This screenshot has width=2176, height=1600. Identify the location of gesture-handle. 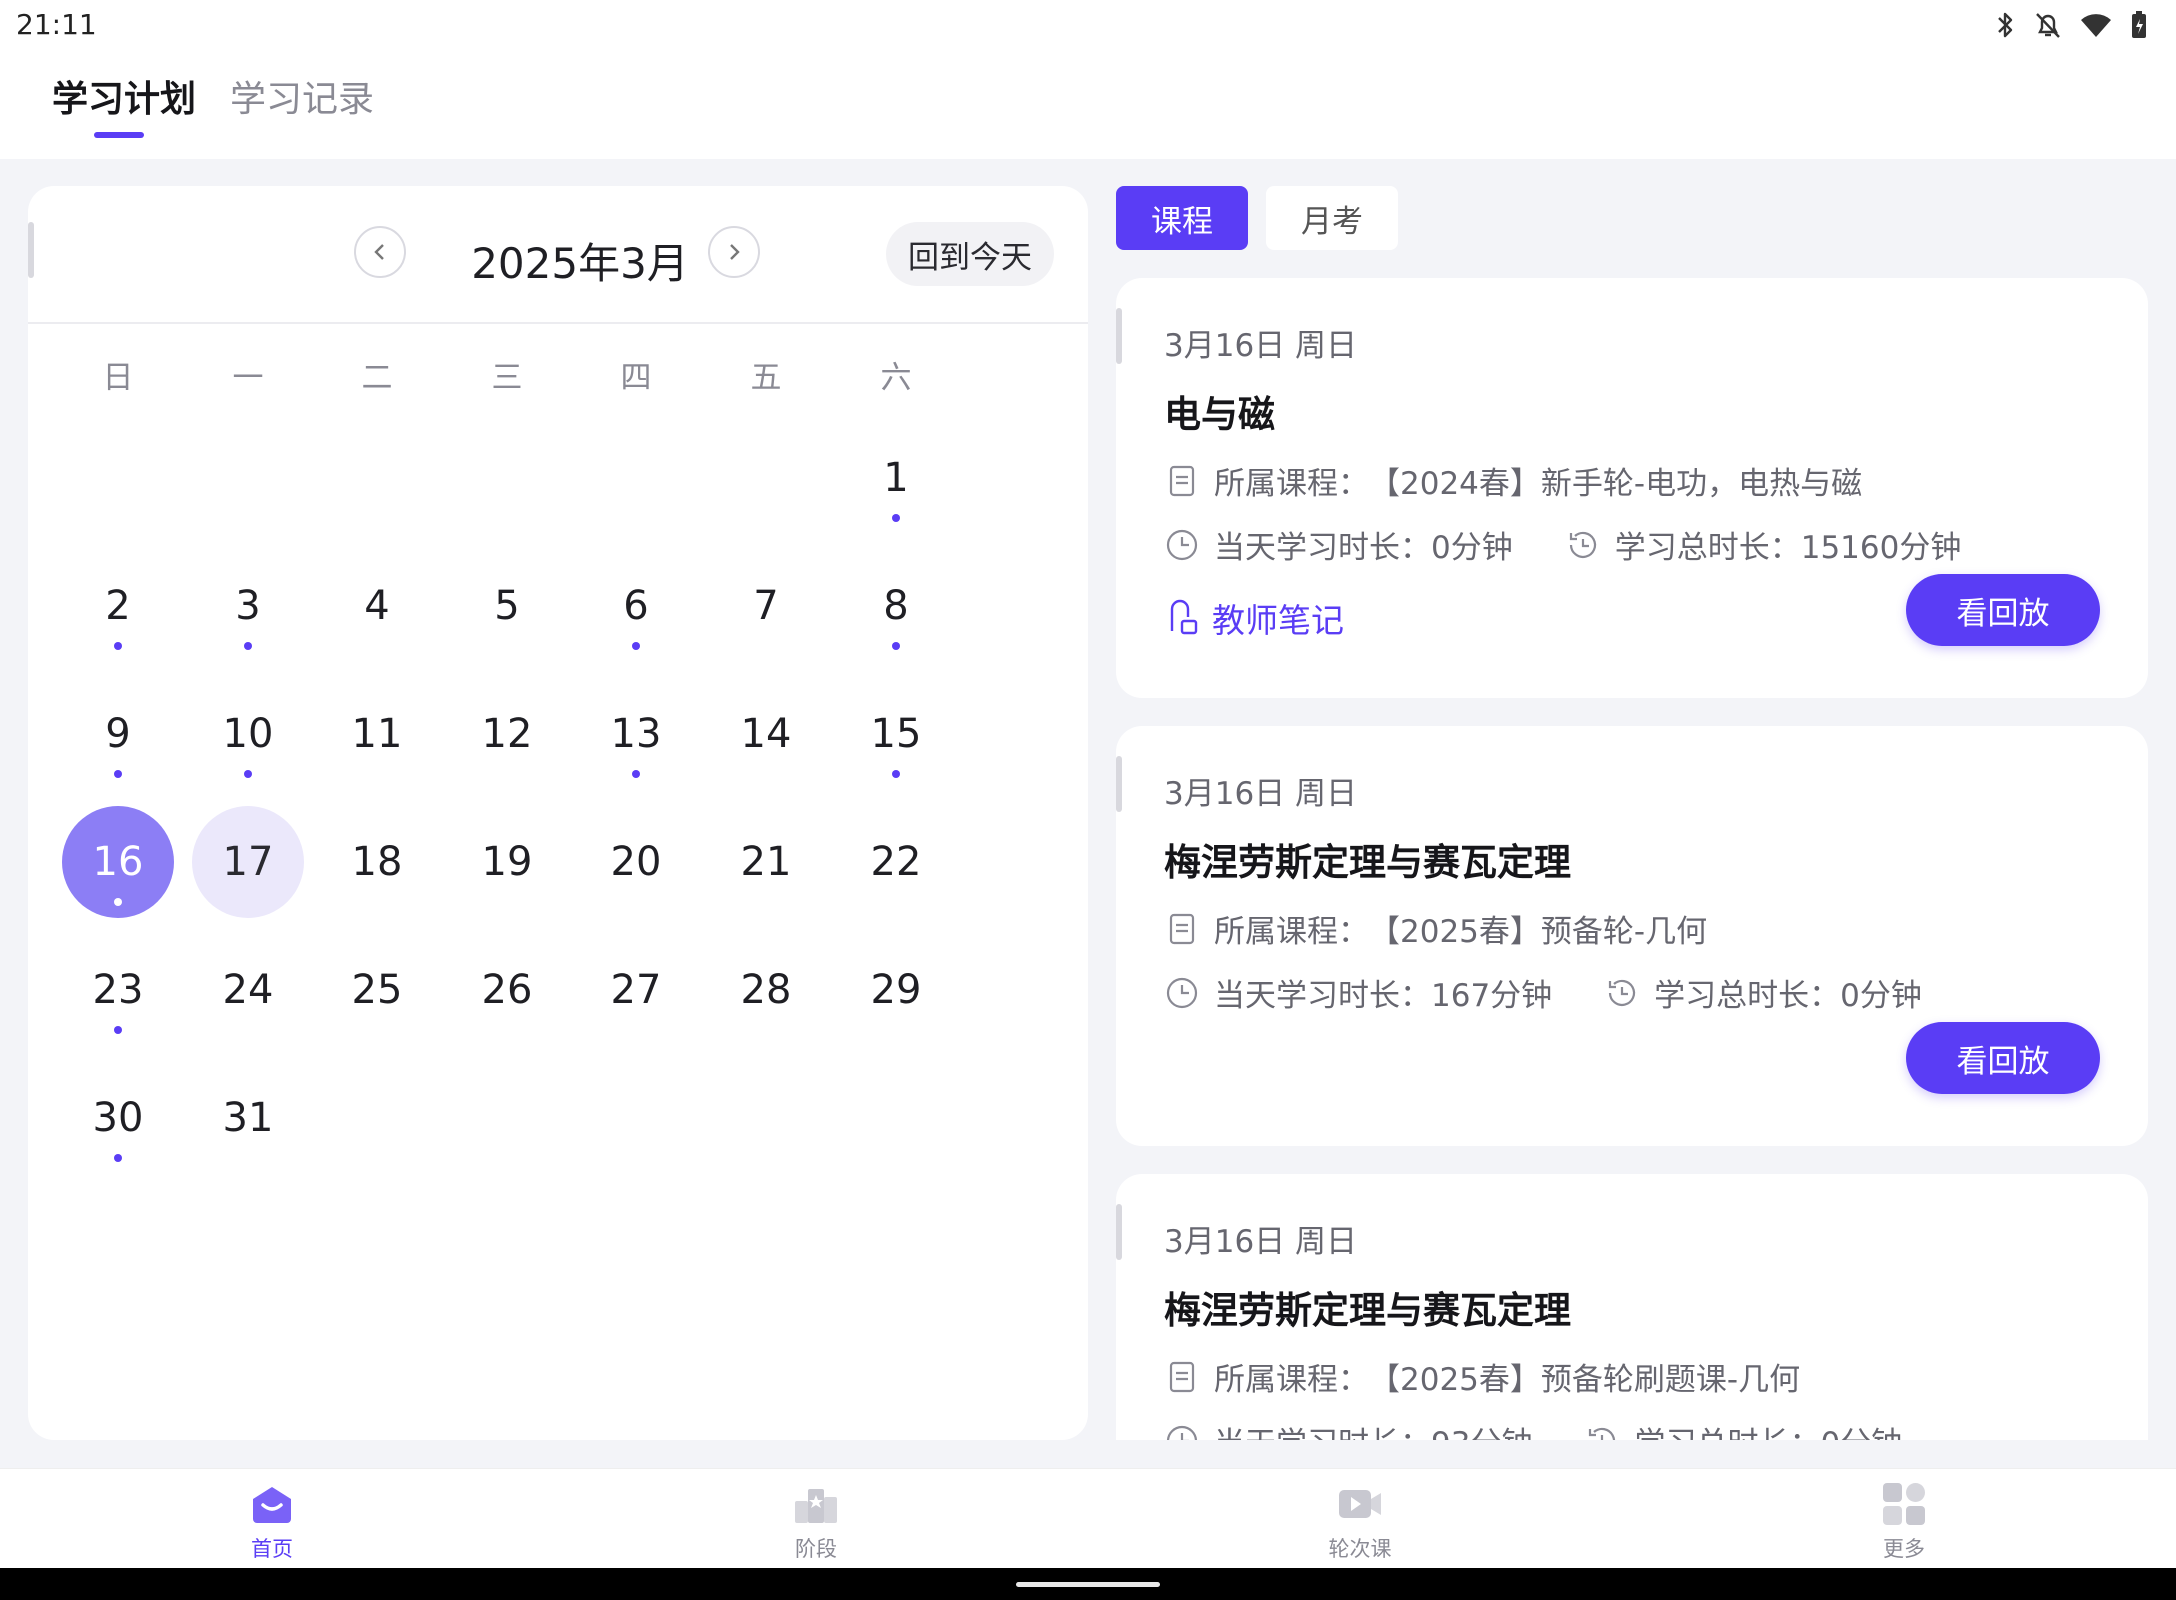
(1088, 1584).